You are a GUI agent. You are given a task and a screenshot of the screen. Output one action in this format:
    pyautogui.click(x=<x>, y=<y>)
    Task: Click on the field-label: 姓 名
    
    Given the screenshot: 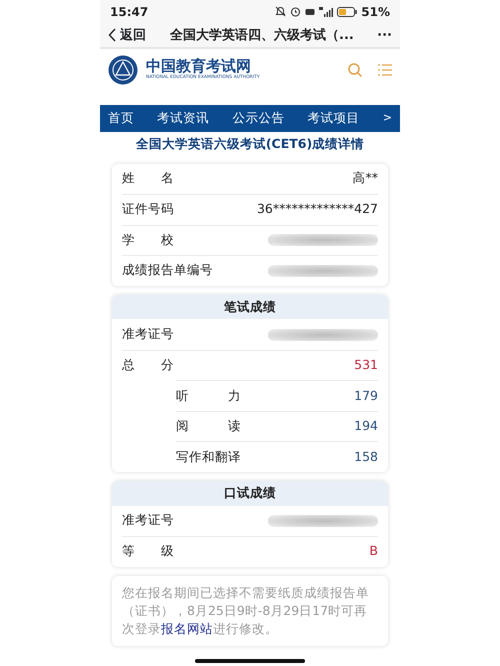 What is the action you would take?
    pyautogui.click(x=148, y=178)
    